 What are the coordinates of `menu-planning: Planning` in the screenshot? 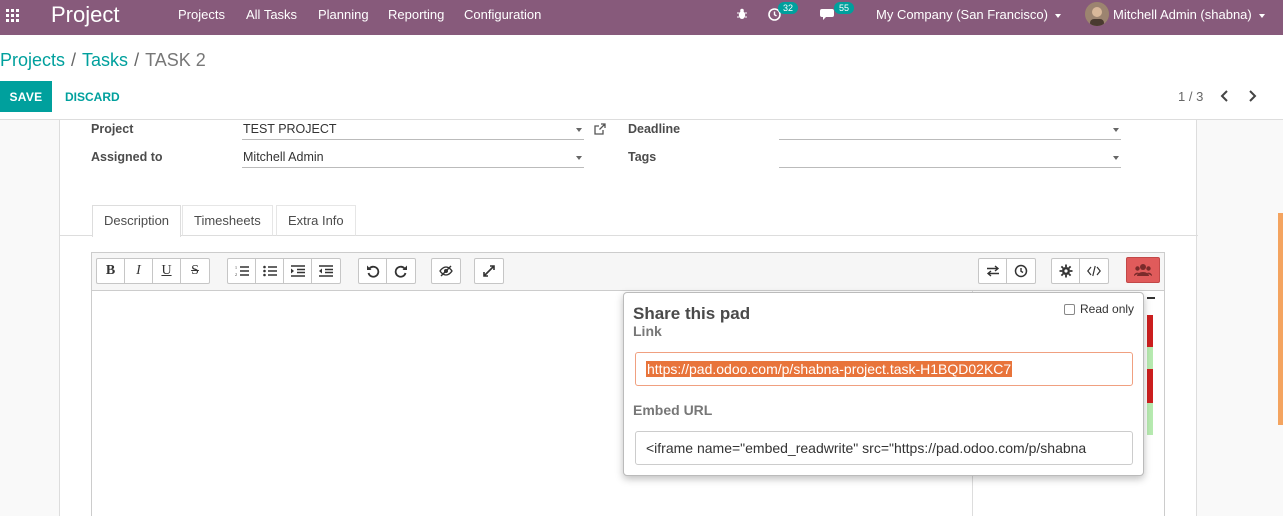 It's located at (343, 14).